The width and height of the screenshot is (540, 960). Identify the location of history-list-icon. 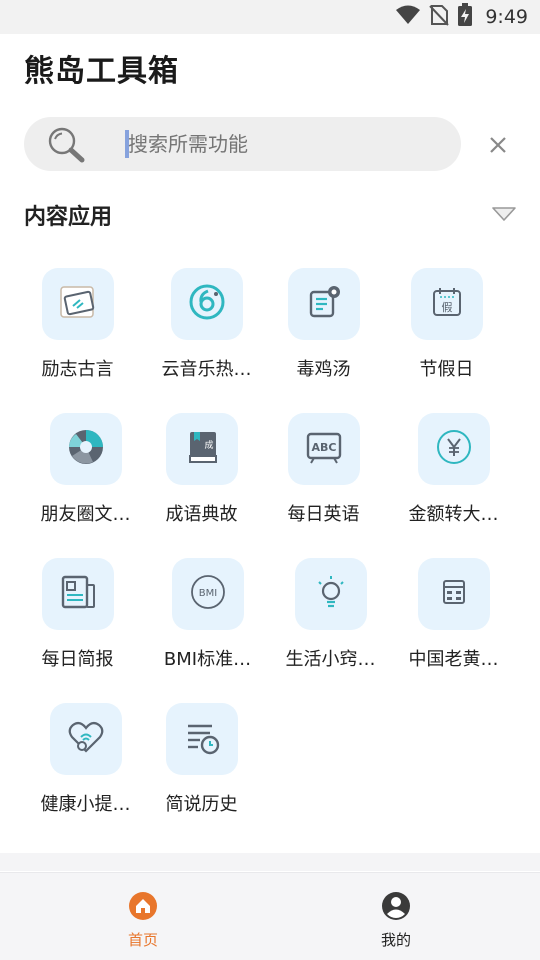
(202, 739).